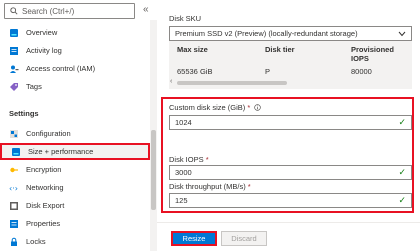 The width and height of the screenshot is (420, 251). I want to click on configuration-icon, so click(14, 134).